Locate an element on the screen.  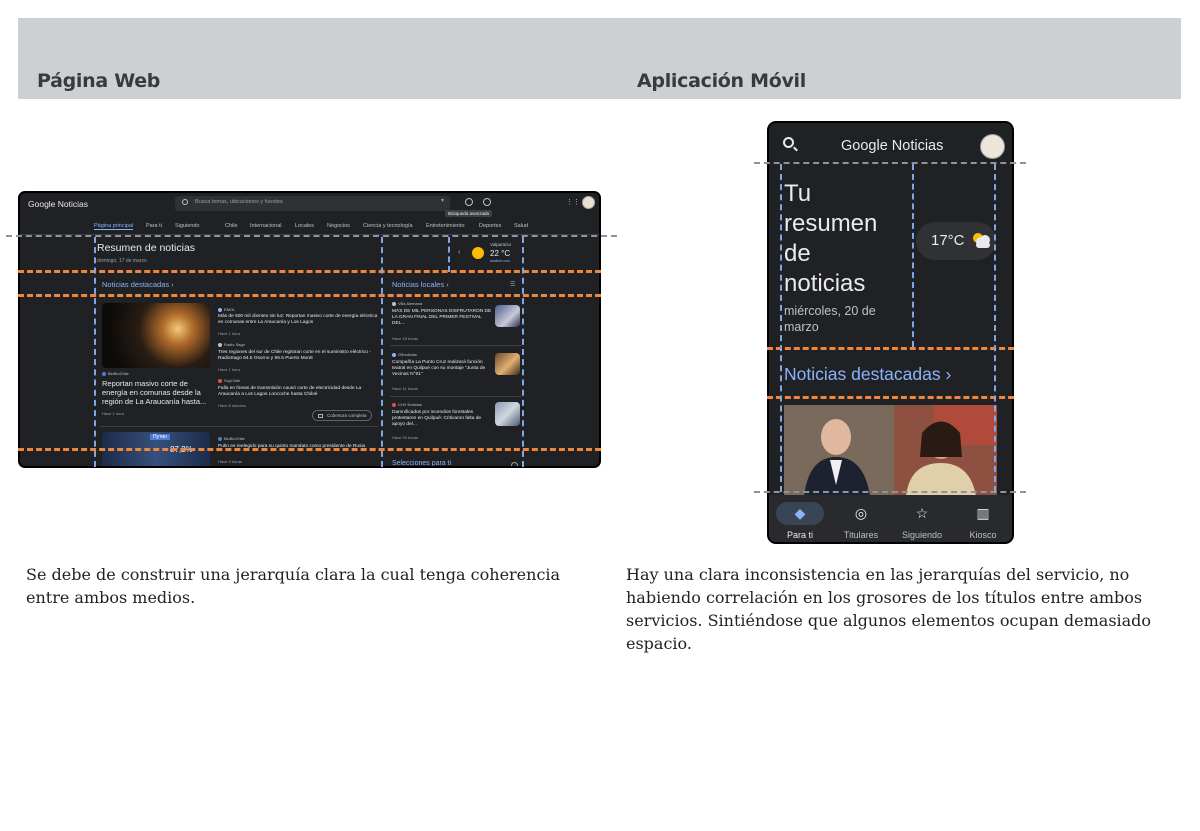
local-time: Hace 18 horas is located at coordinates (405, 338).